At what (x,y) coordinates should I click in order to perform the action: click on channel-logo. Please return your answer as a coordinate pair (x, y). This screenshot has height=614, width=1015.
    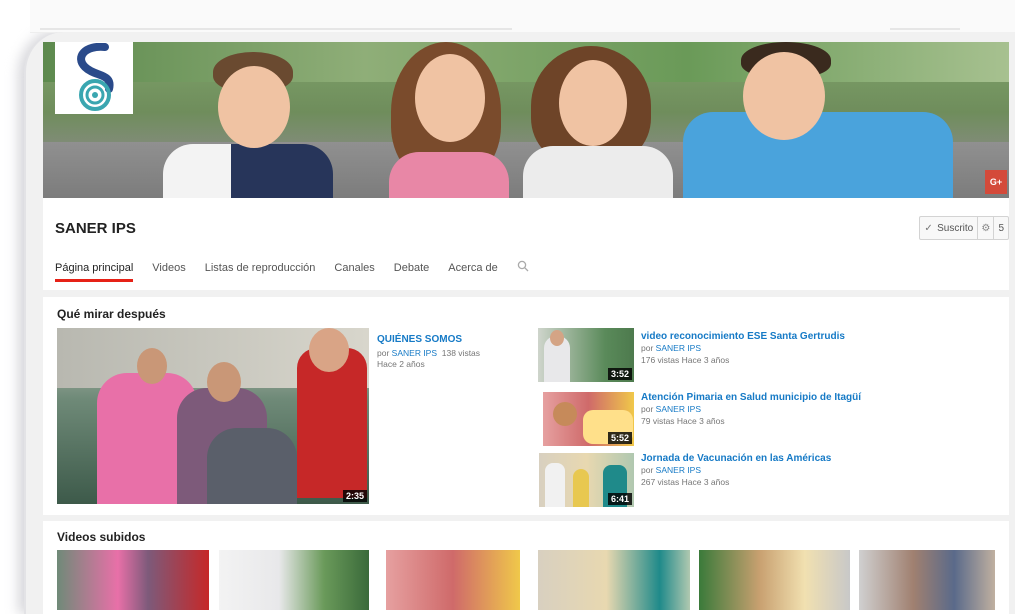
    Looking at the image, I should click on (94, 78).